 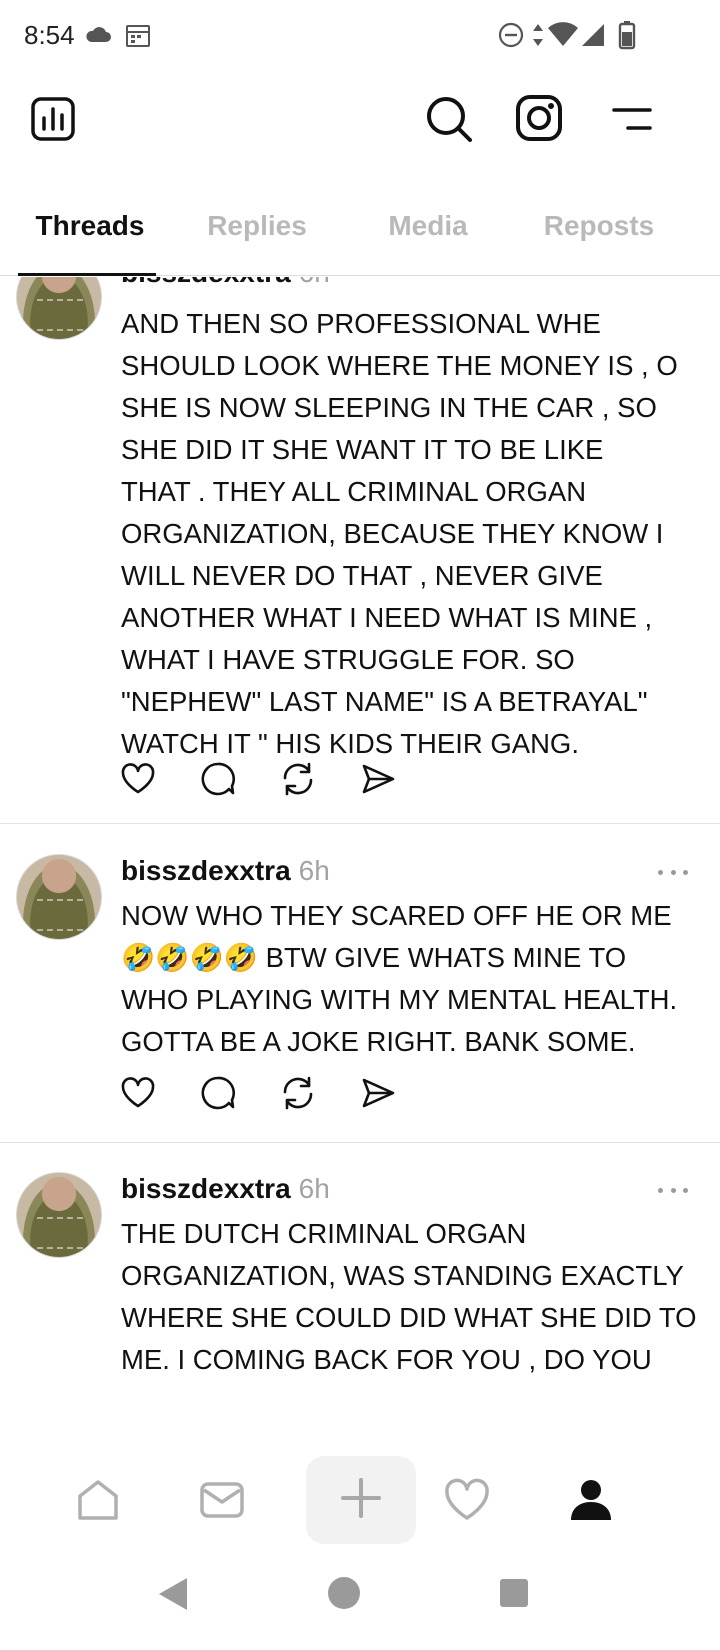 What do you see at coordinates (449, 119) in the screenshot?
I see `search-icon` at bounding box center [449, 119].